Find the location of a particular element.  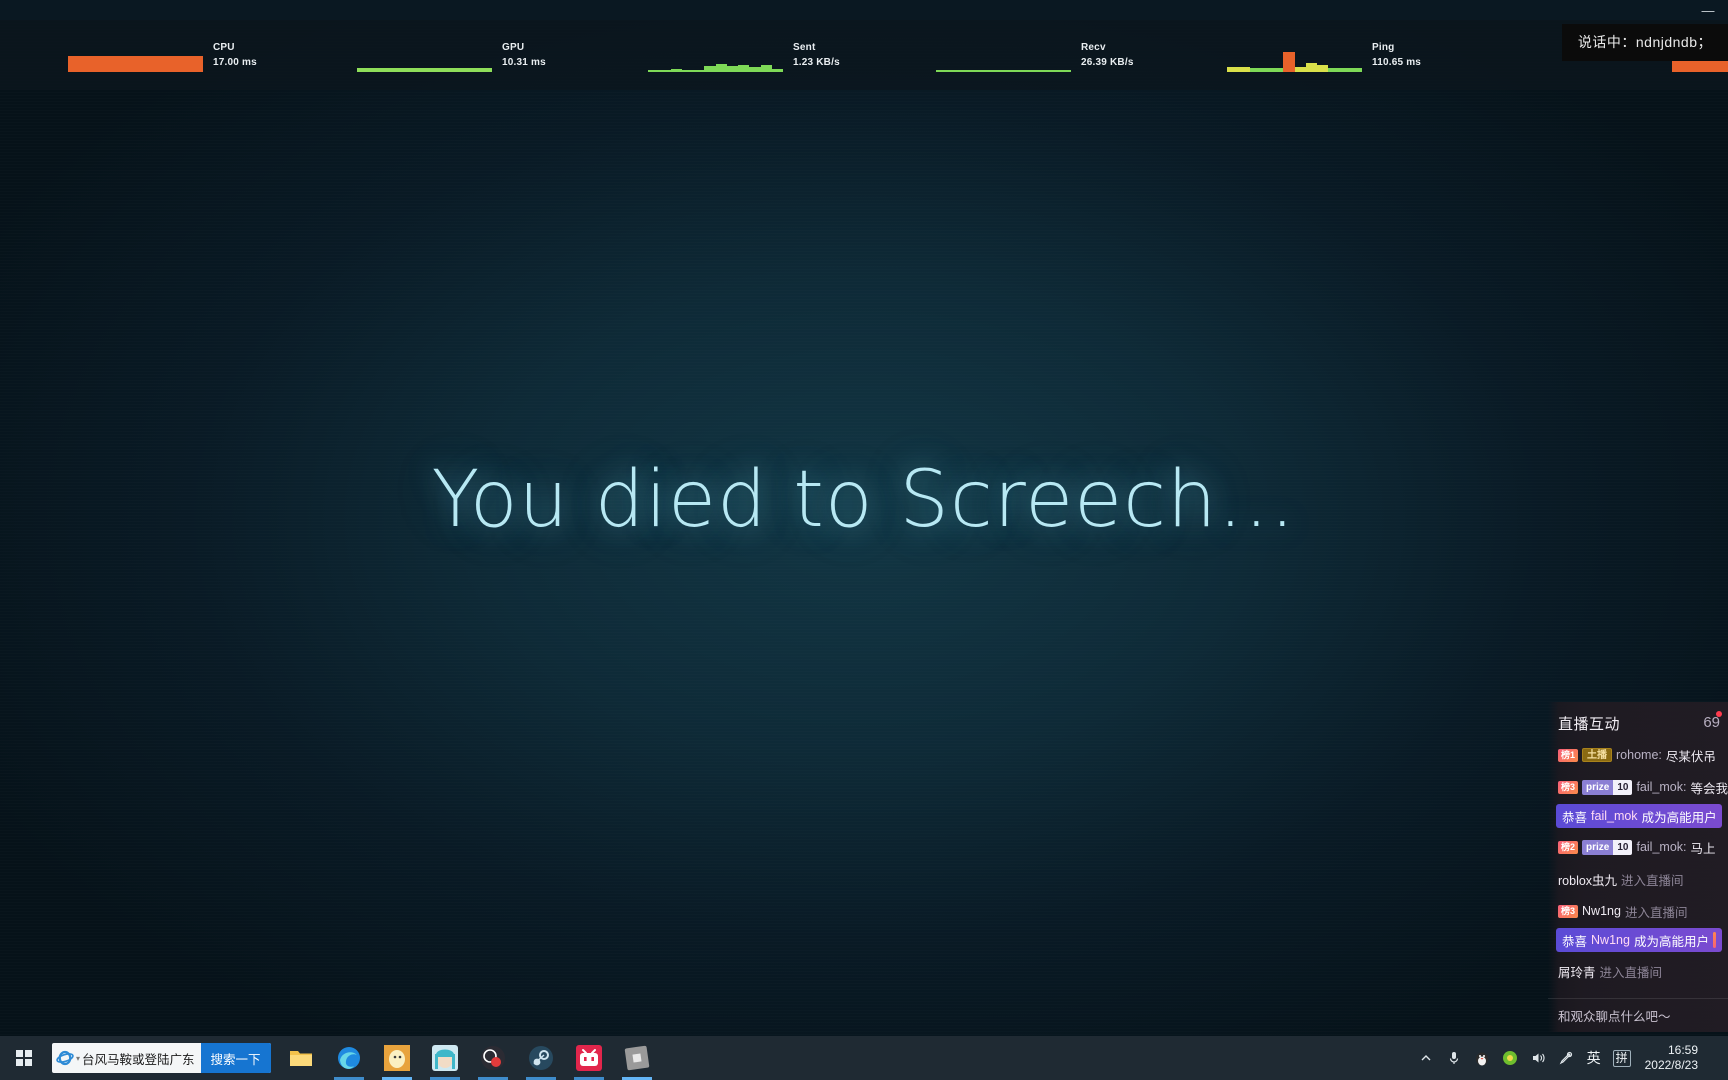

taskbar-app-miku is located at coordinates (445, 1058).